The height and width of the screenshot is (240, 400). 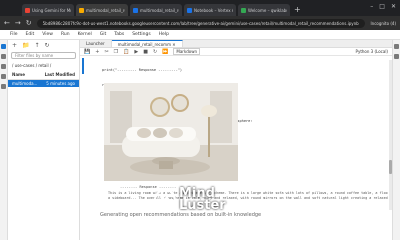 What do you see at coordinates (43, 83) in the screenshot?
I see `file-row: multimoda... 5 minutes ago` at bounding box center [43, 83].